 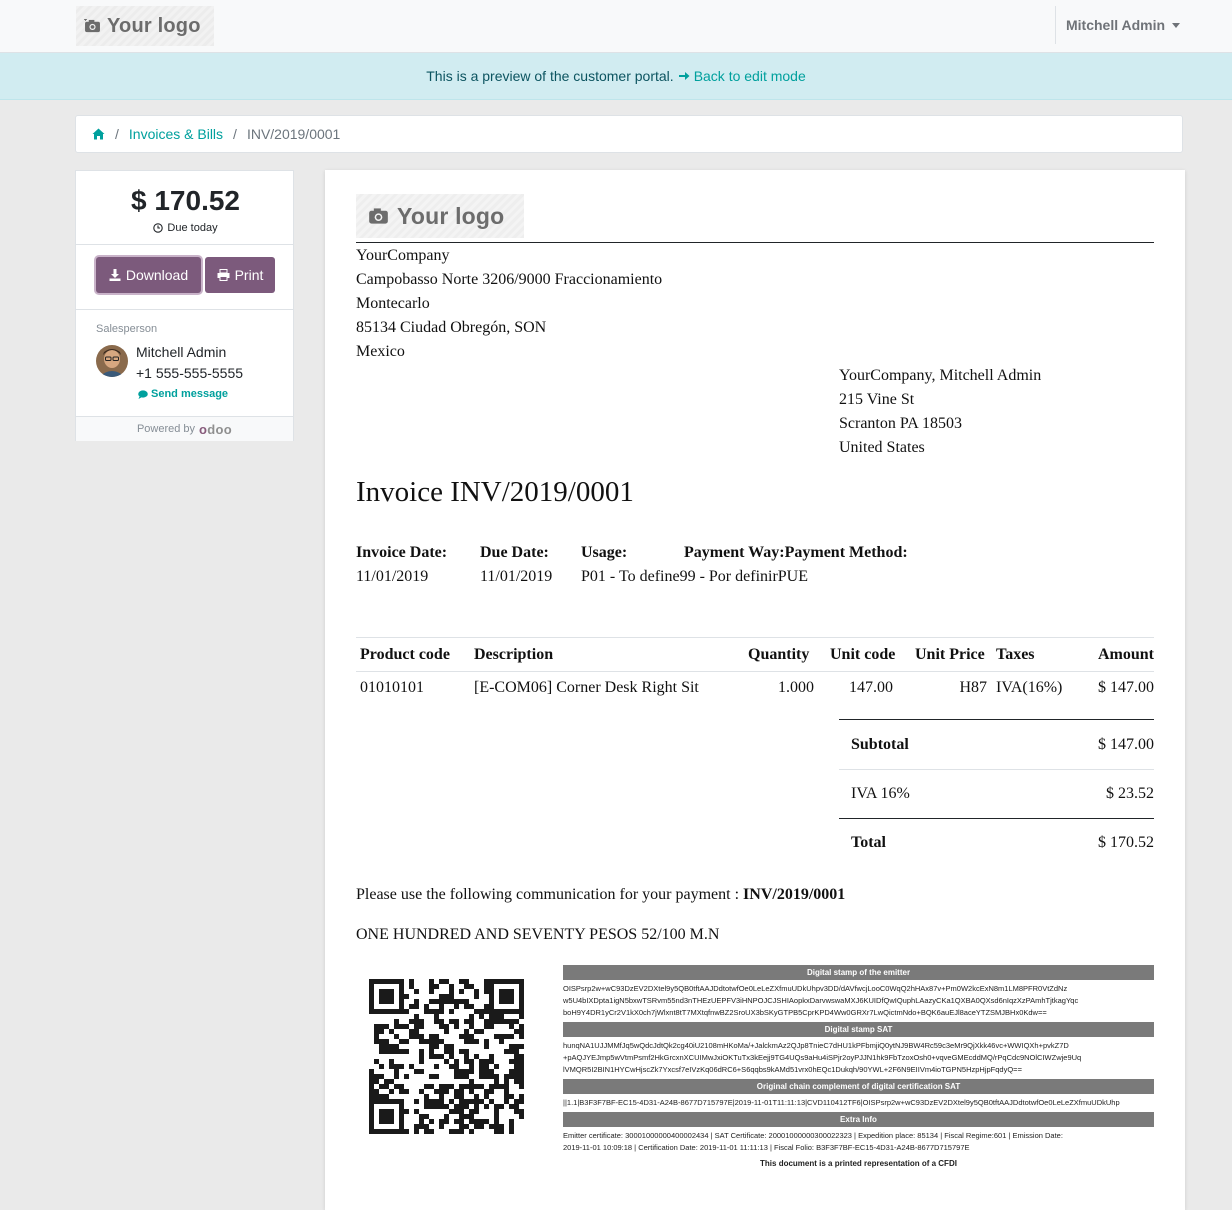 I want to click on cell-quantity: 1.000, so click(x=796, y=687).